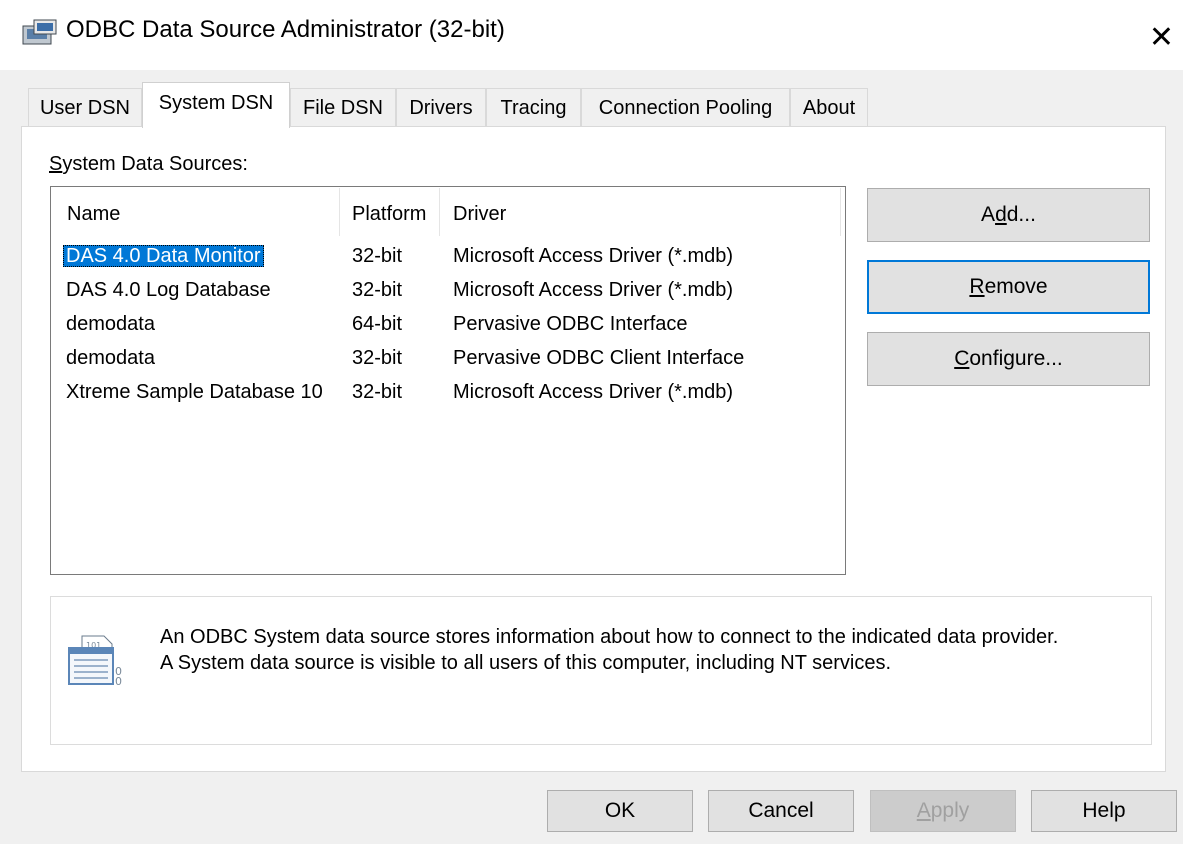  I want to click on system-data-sources-label: System Data Sources:, so click(148, 164).